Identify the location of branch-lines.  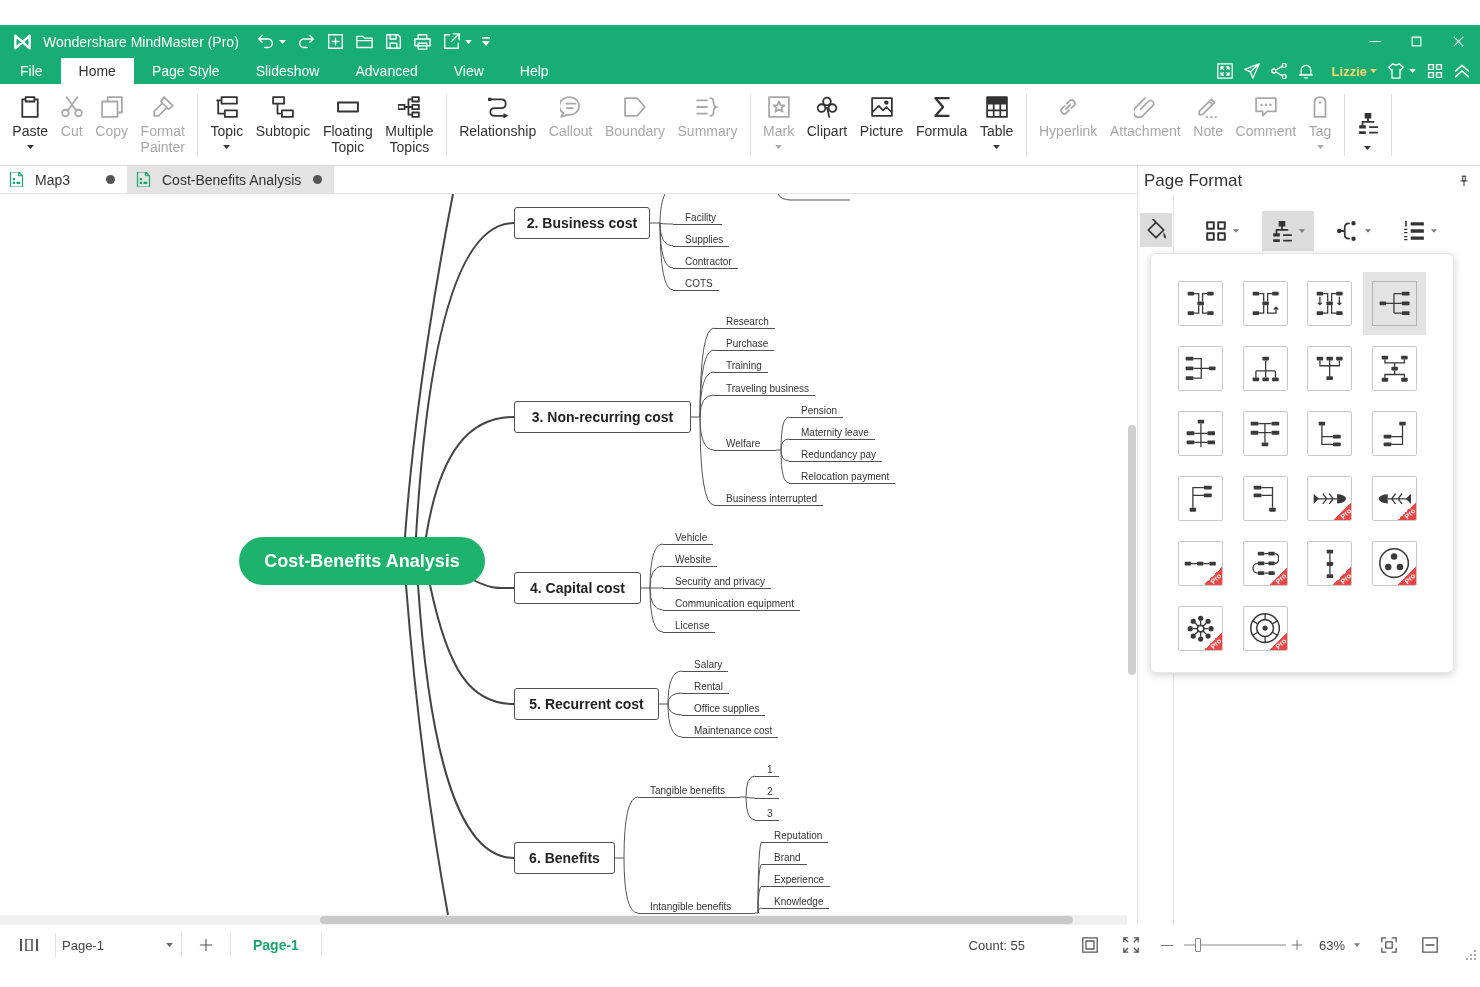
(747, 798).